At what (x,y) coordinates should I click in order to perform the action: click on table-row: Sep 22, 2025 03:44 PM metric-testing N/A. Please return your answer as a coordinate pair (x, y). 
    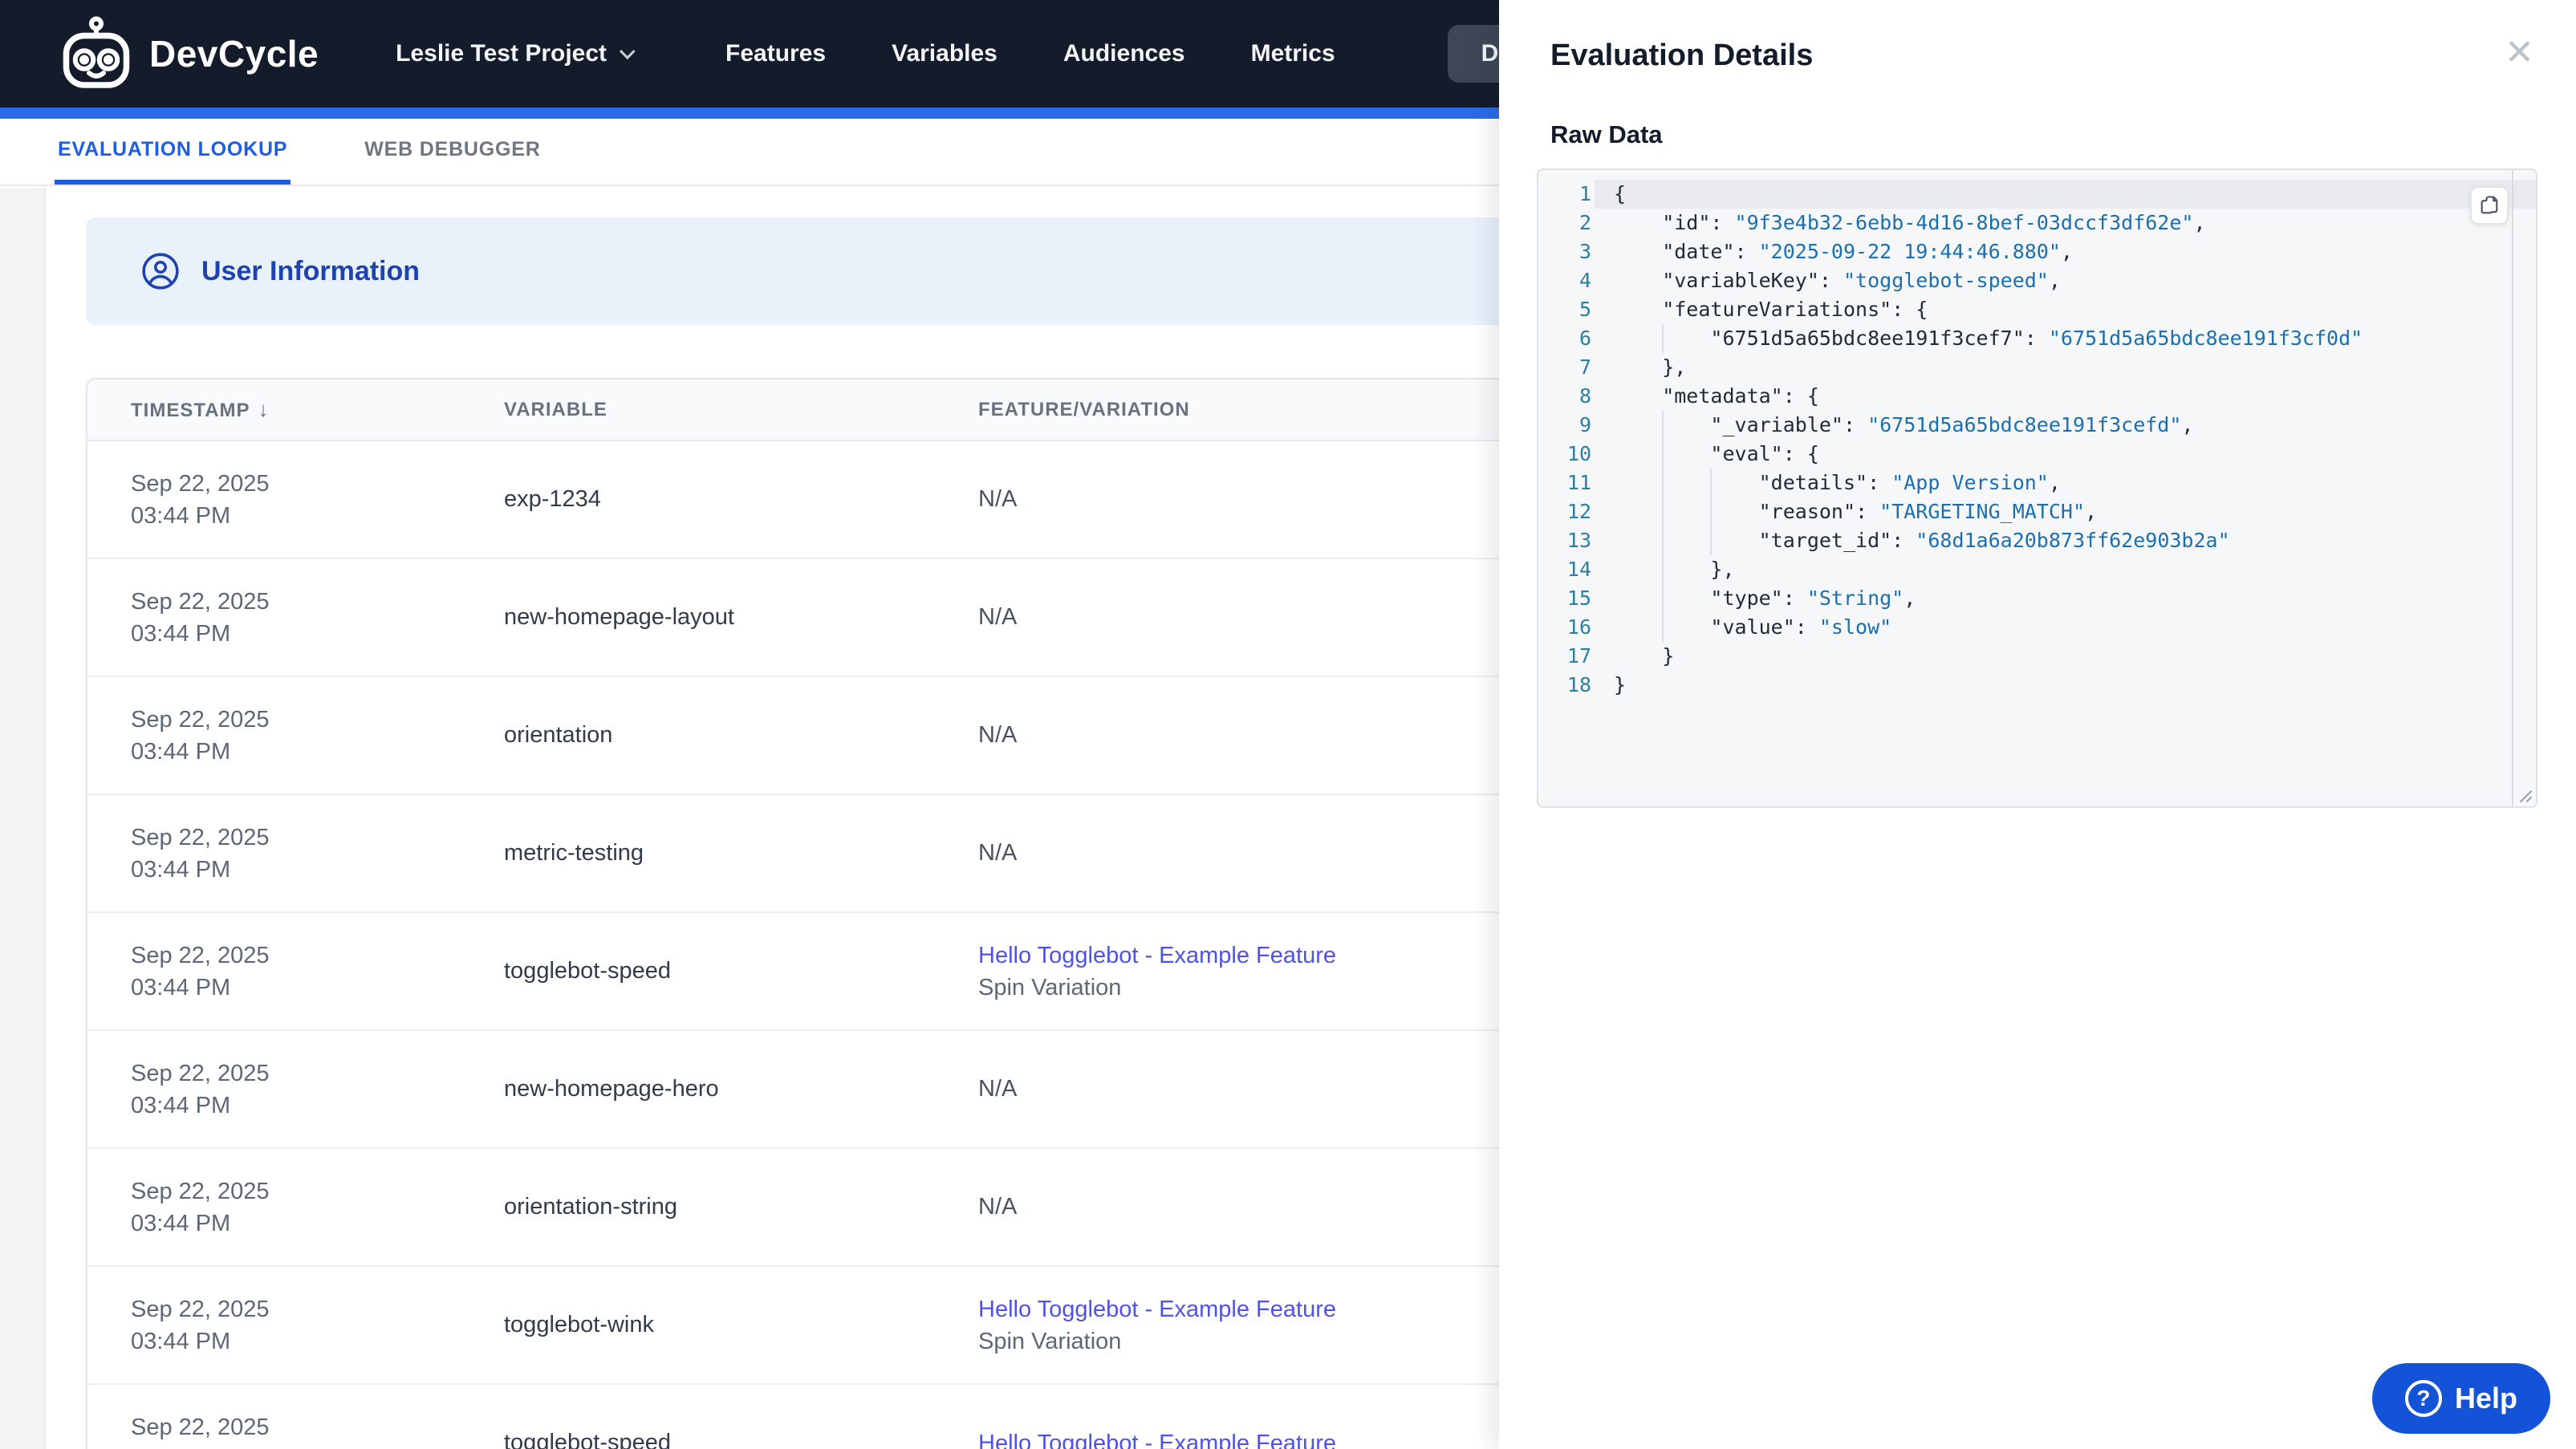
    Looking at the image, I should click on (856, 854).